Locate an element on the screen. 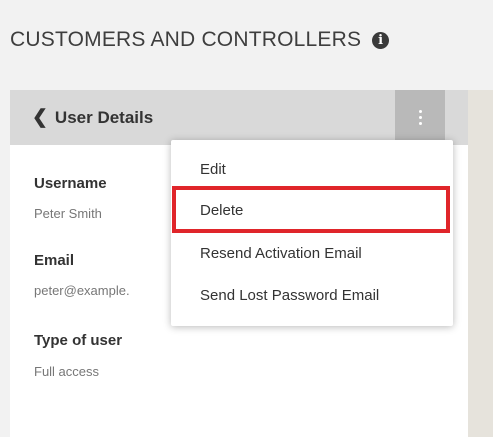  menu-item-edit: Edit is located at coordinates (213, 169).